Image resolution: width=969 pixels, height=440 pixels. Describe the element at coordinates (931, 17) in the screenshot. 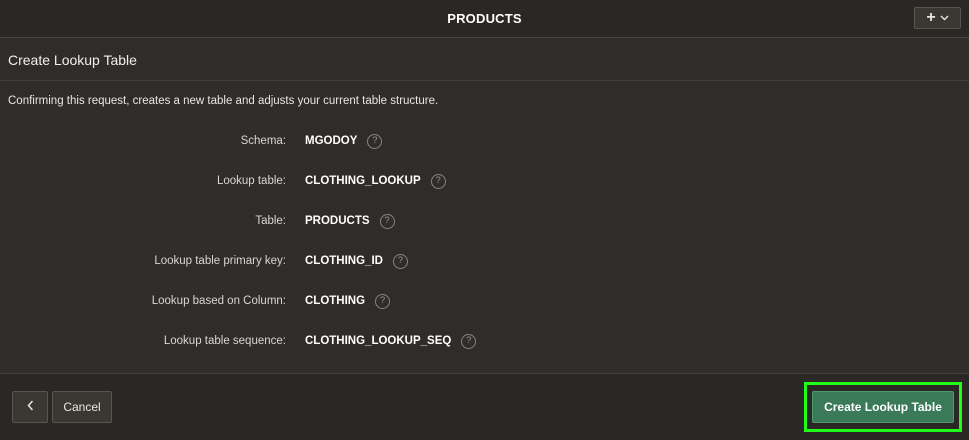

I see `plus-icon: +` at that location.